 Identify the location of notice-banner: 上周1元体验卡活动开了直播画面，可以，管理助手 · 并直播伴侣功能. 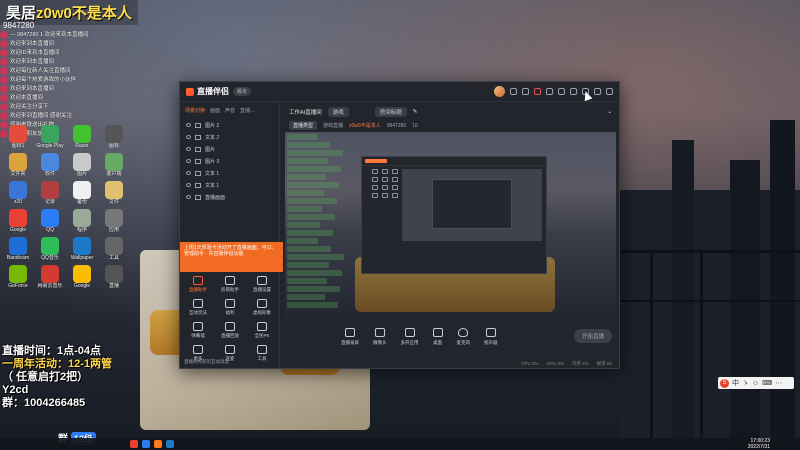
(231, 257).